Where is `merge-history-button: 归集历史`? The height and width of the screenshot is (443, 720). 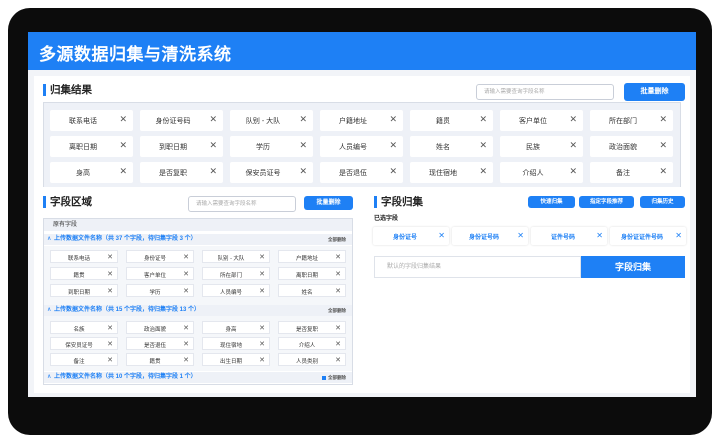 merge-history-button: 归集历史 is located at coordinates (662, 202).